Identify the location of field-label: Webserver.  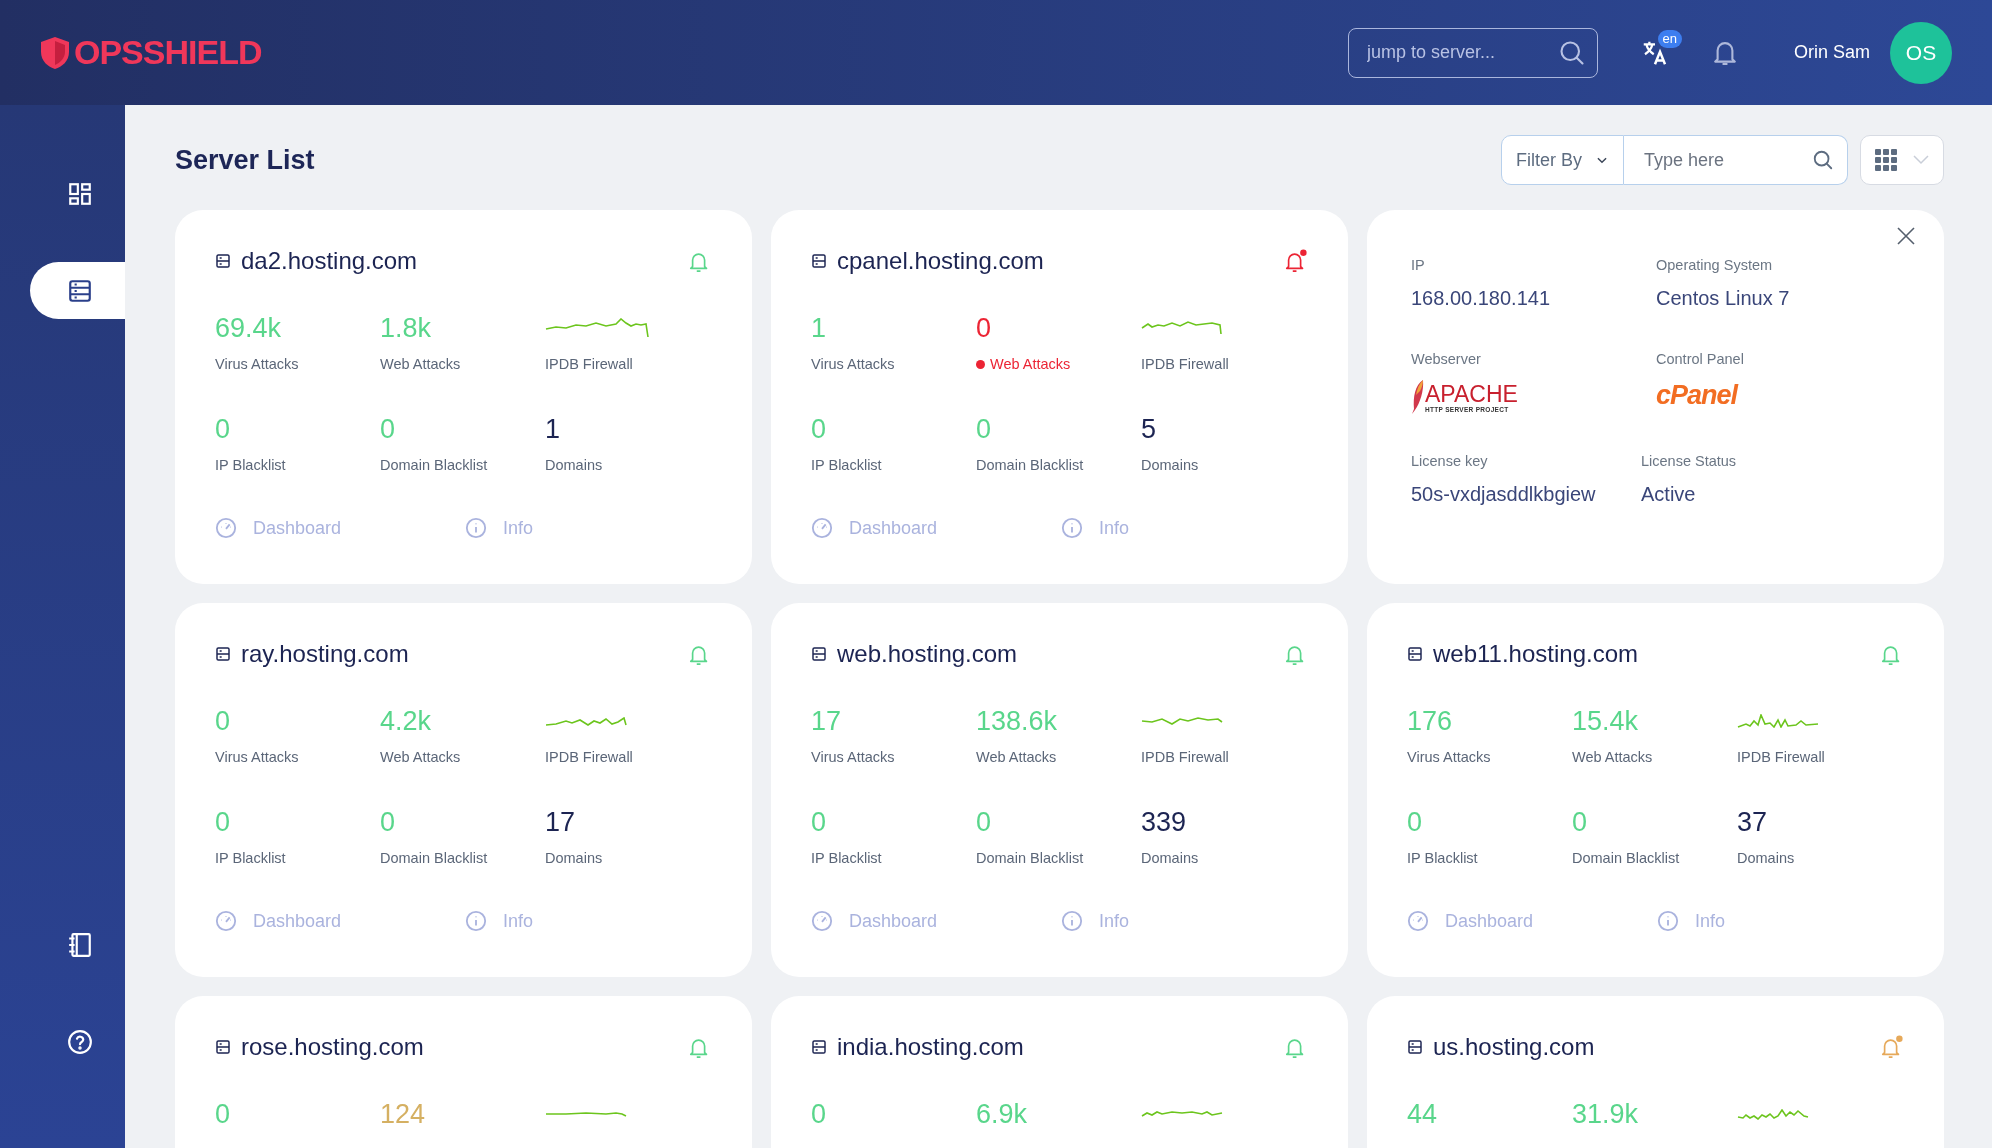
(1446, 359).